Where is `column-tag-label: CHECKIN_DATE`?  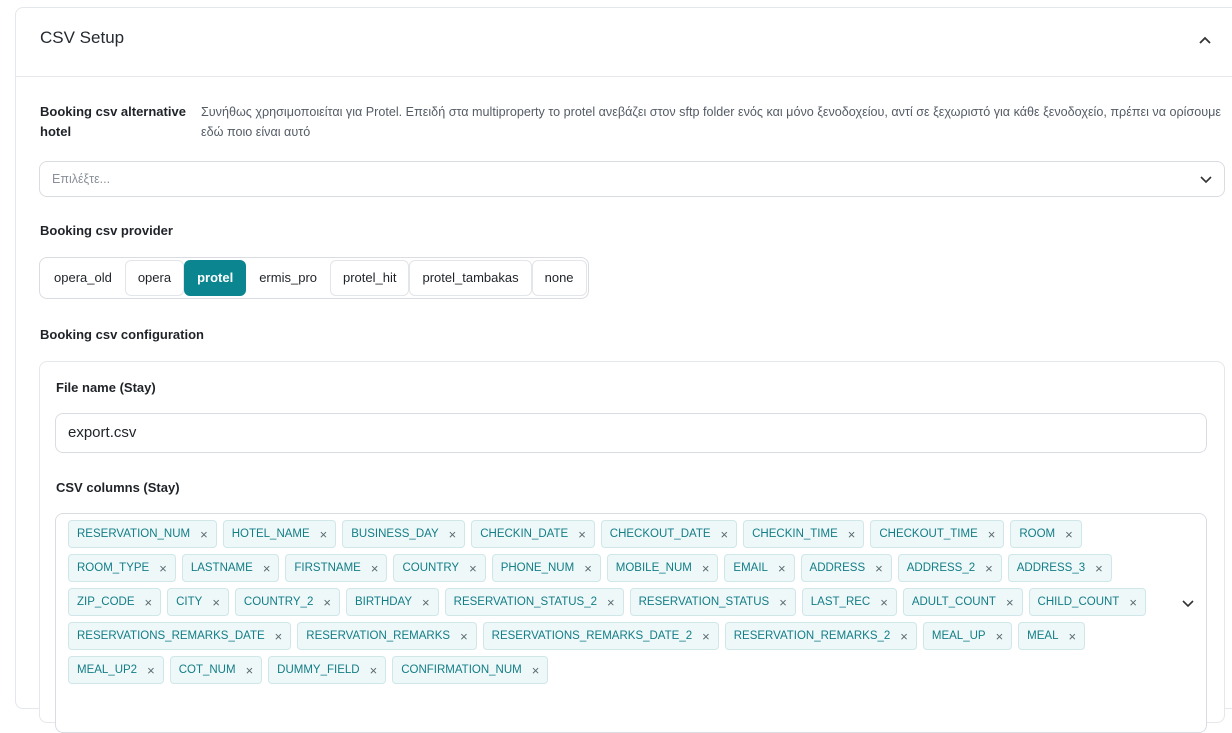
column-tag-label: CHECKIN_DATE is located at coordinates (524, 534).